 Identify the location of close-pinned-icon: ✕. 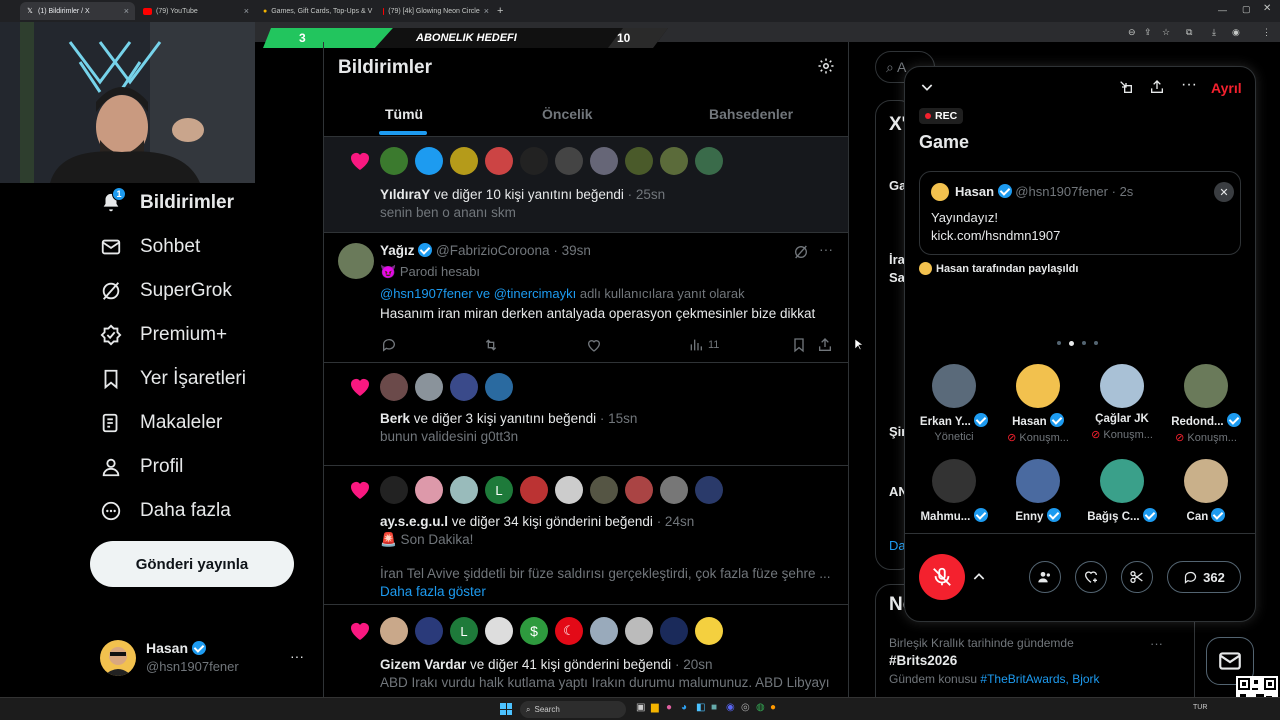
(1224, 192).